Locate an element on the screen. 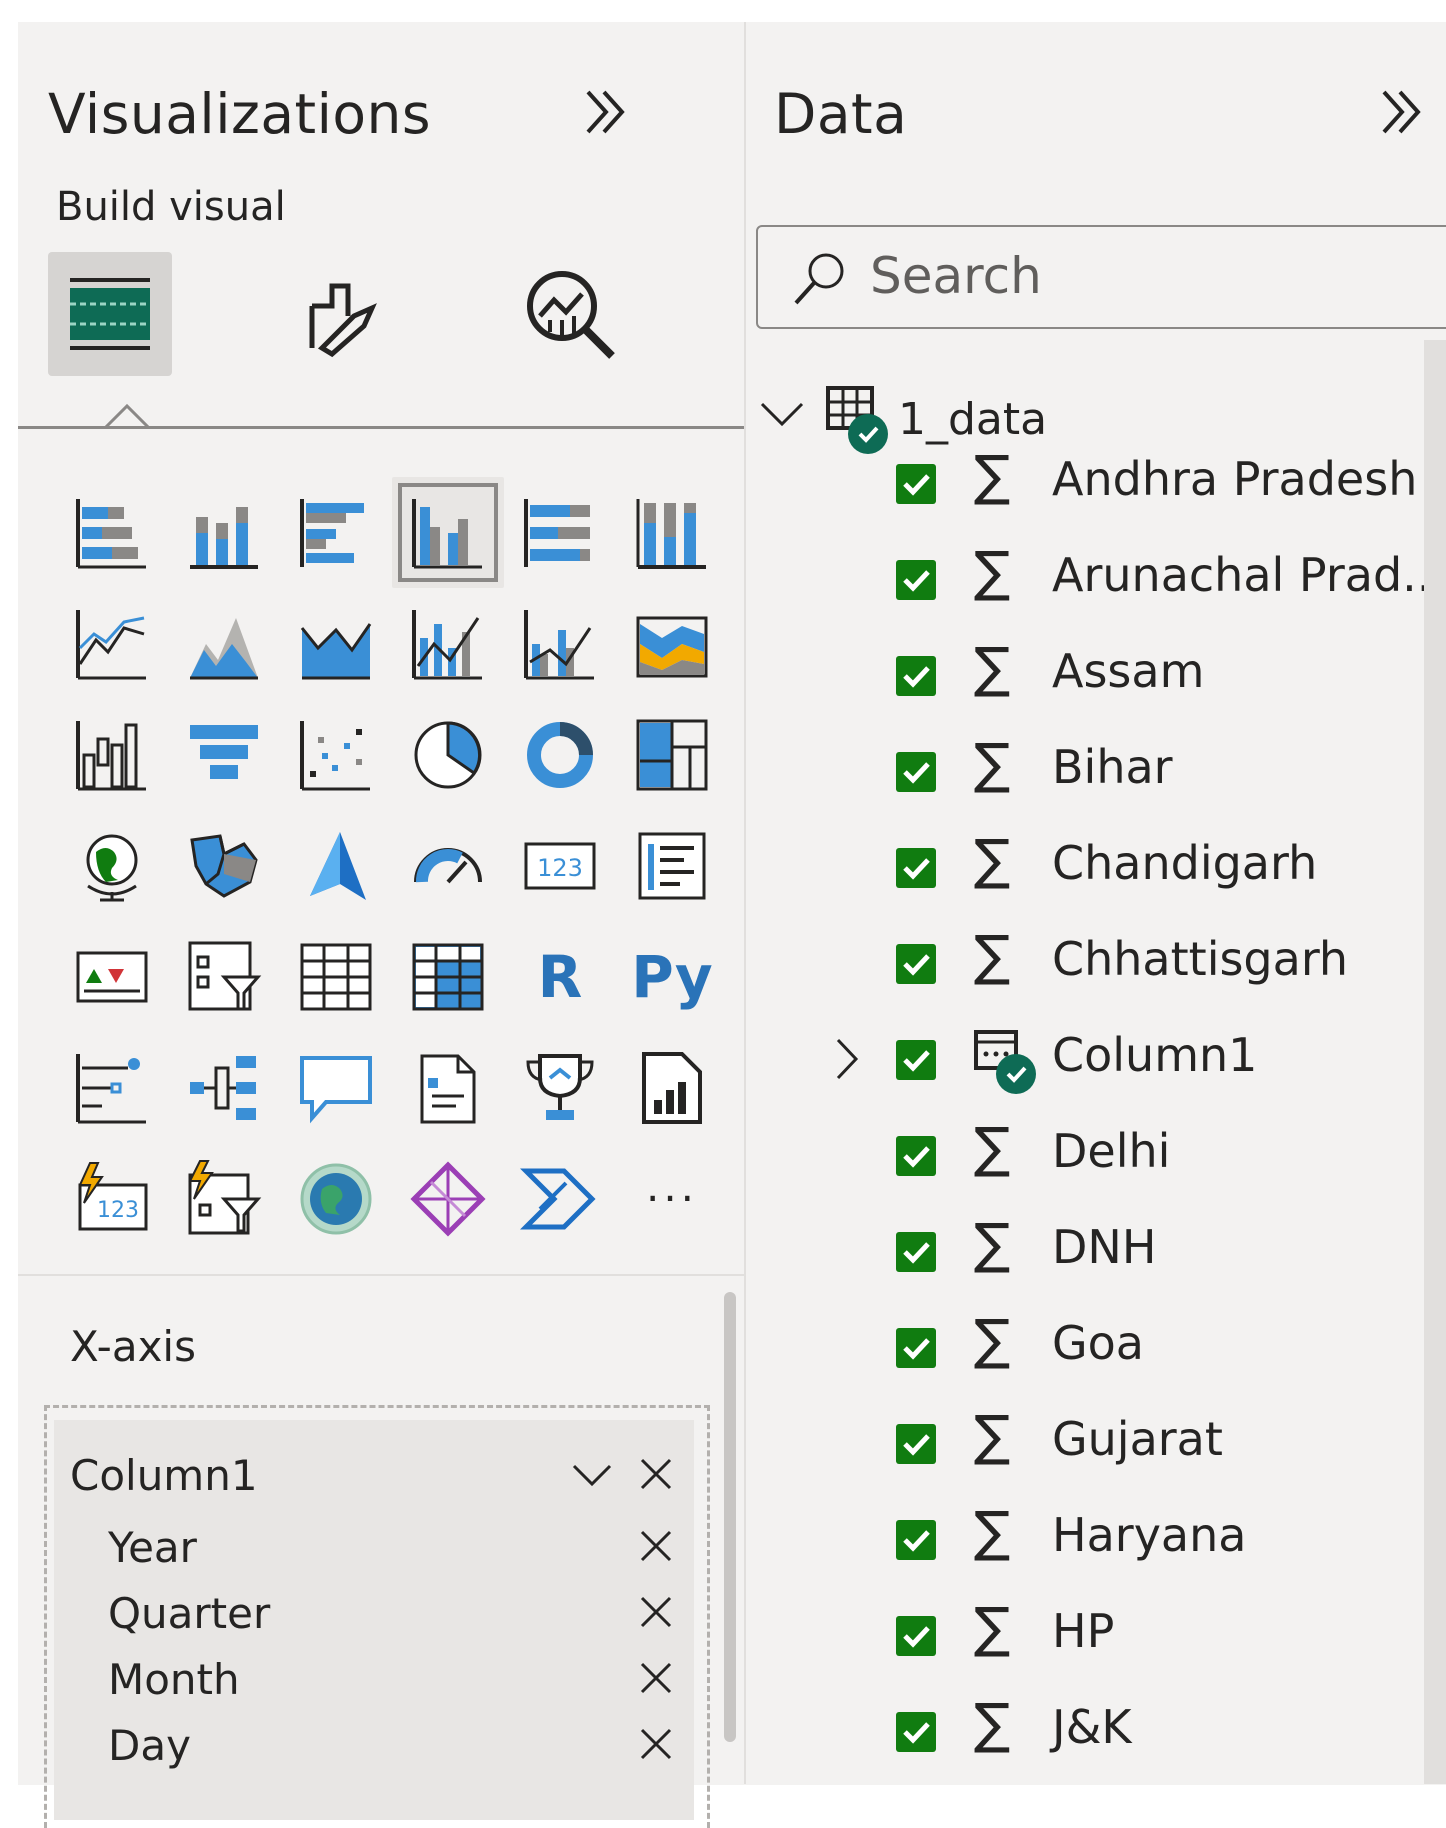 The image size is (1446, 1828). sigma-icon: ∑ is located at coordinates (992, 1627).